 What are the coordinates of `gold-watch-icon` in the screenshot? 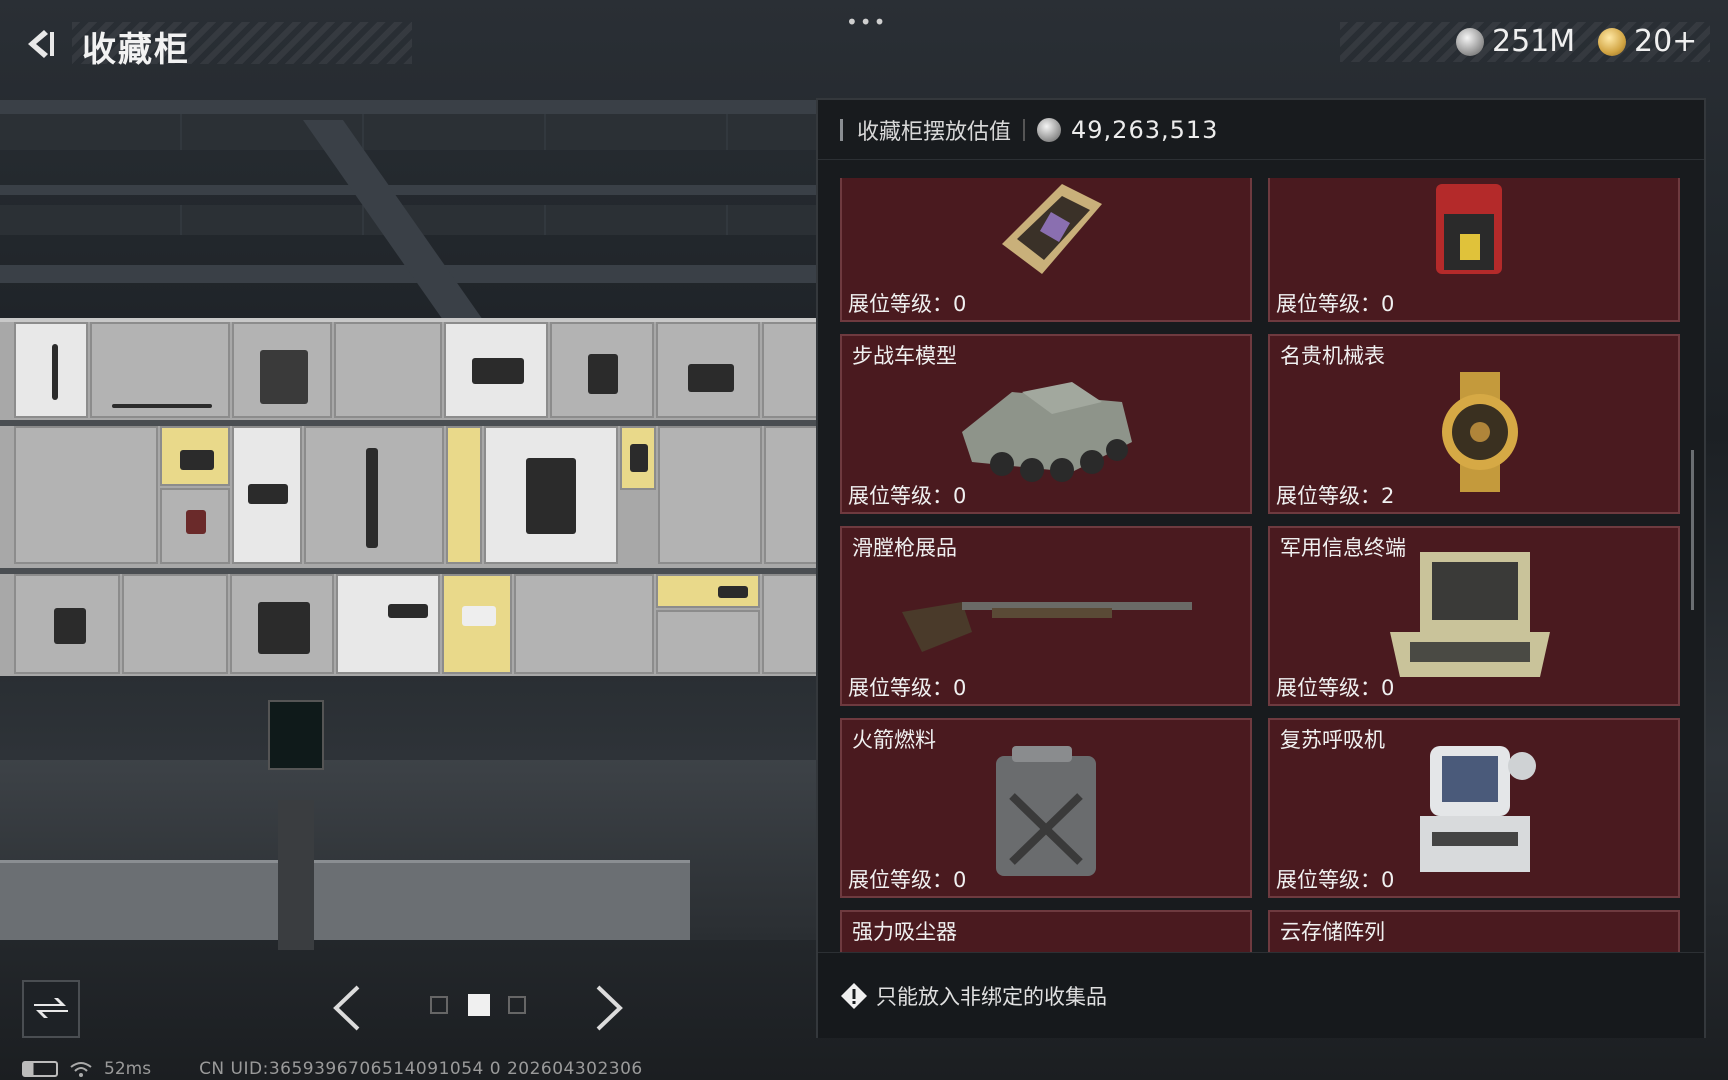 It's located at (1480, 432).